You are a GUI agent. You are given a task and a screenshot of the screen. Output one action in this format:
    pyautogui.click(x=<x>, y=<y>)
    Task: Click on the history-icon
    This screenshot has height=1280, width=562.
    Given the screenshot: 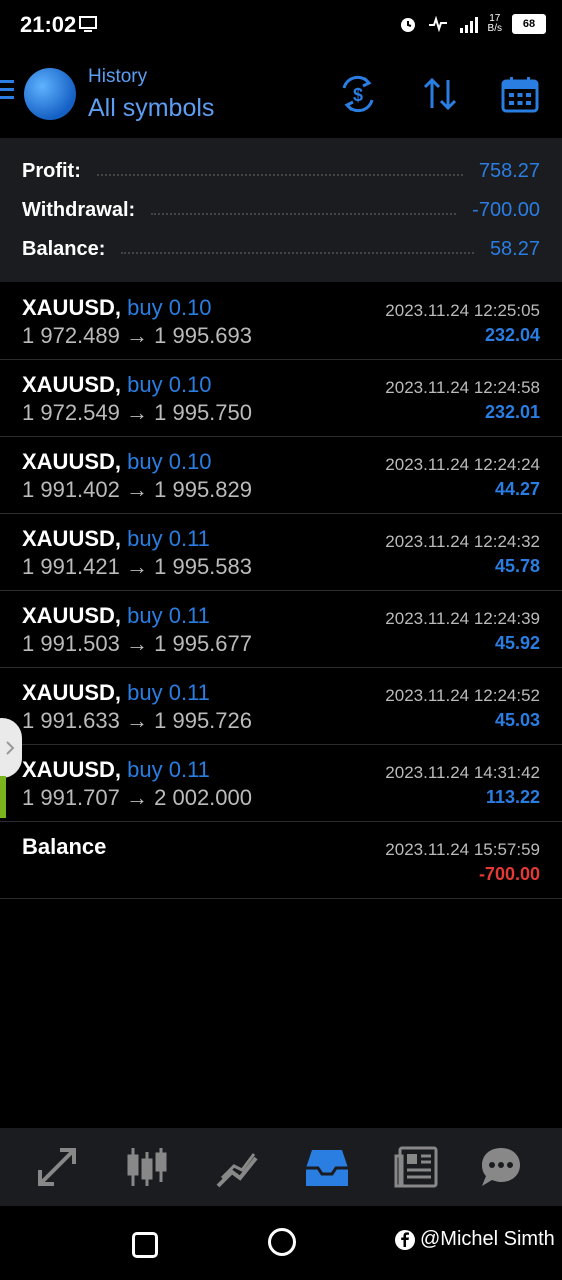 What is the action you would take?
    pyautogui.click(x=327, y=1167)
    